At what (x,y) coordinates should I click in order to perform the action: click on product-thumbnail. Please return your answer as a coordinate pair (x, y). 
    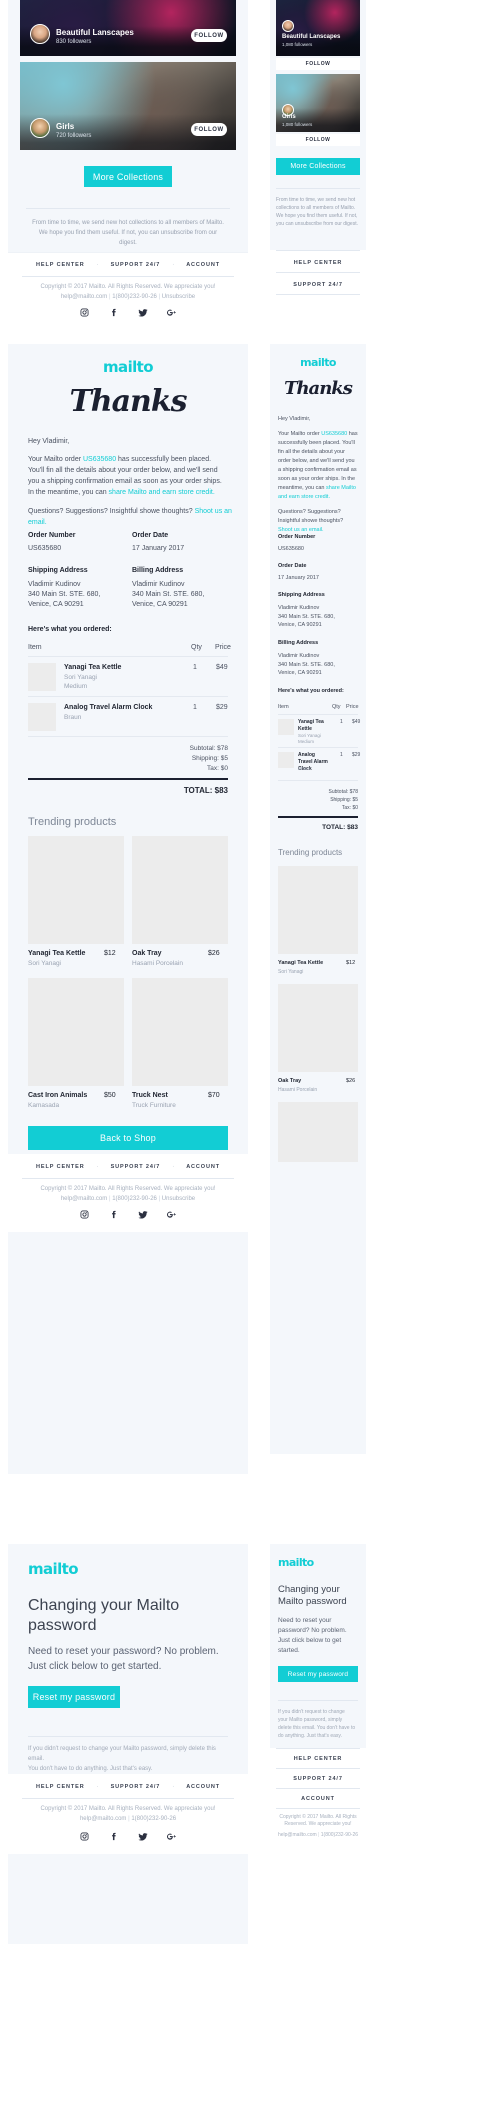
    Looking at the image, I should click on (286, 727).